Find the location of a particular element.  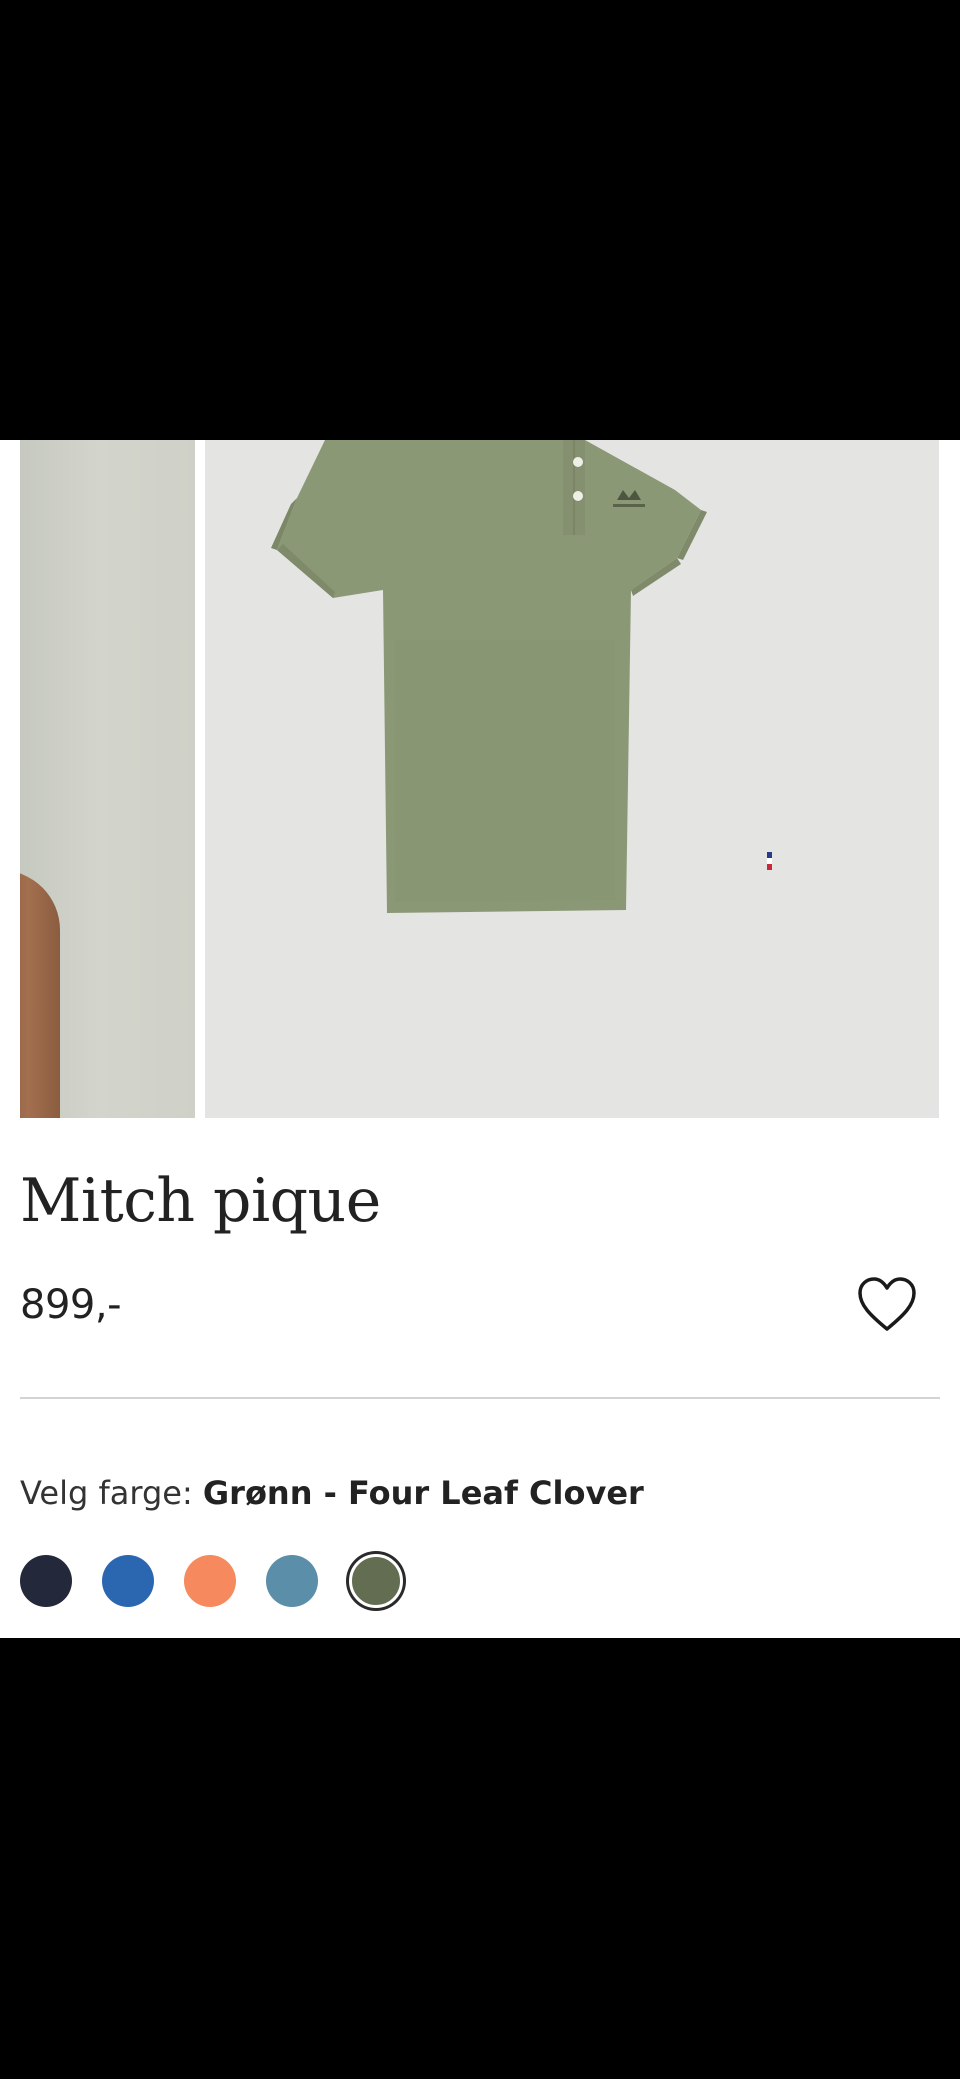

divider is located at coordinates (480, 1398).